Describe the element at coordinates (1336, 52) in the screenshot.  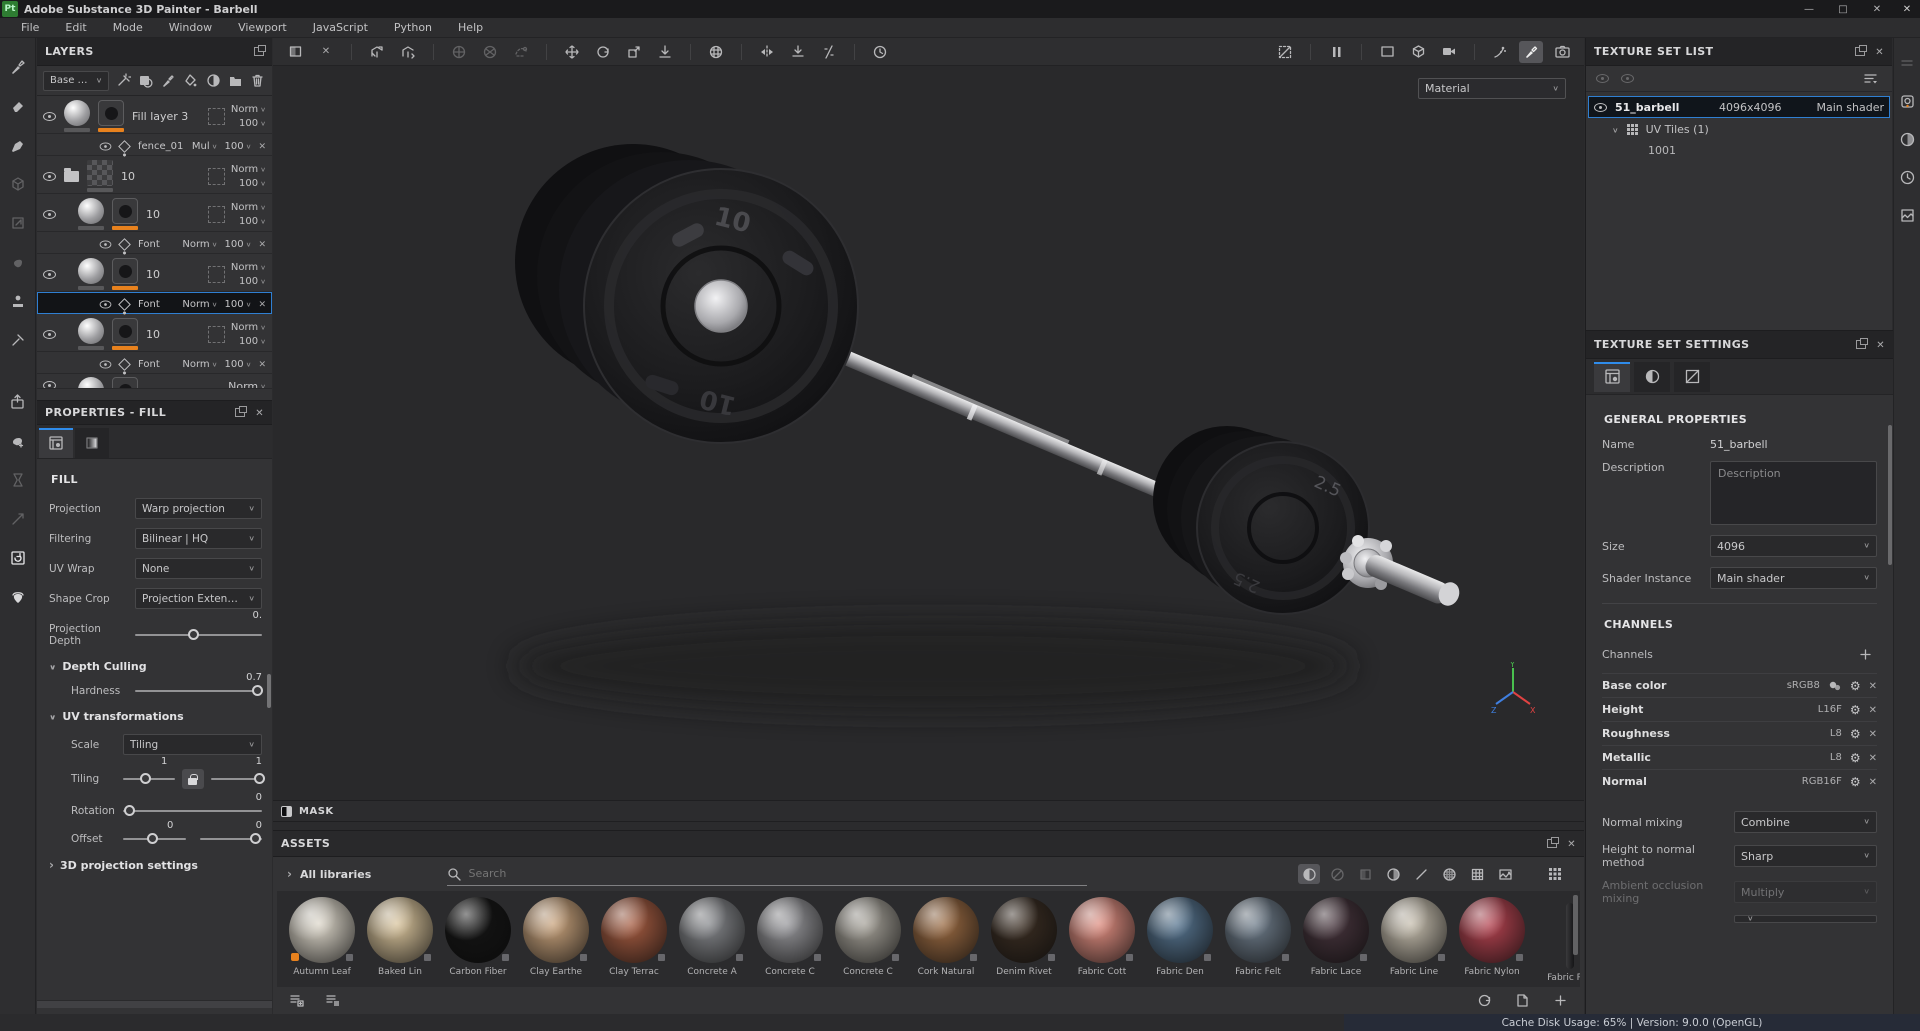
I see `pause-engine-icon` at that location.